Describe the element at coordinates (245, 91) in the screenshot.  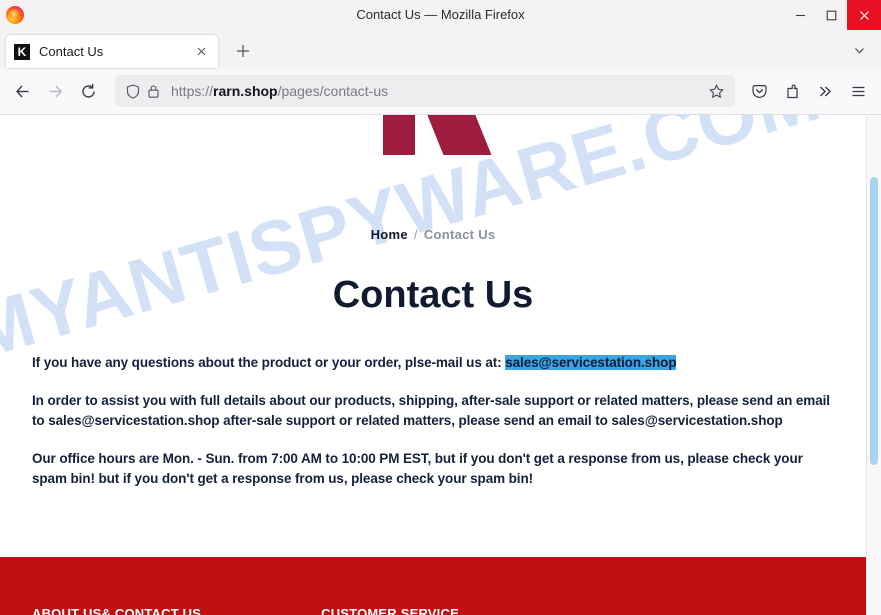
I see `url-host: rarn.shop` at that location.